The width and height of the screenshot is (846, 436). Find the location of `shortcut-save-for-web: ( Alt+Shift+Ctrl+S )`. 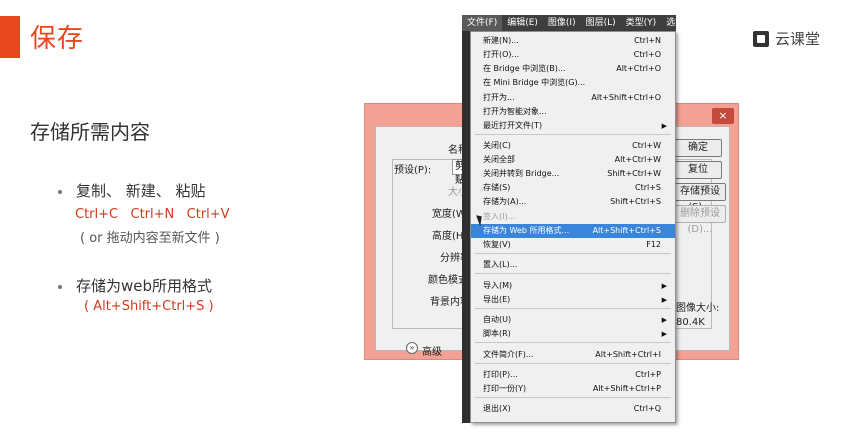

shortcut-save-for-web: ( Alt+Shift+Ctrl+S ) is located at coordinates (149, 306).